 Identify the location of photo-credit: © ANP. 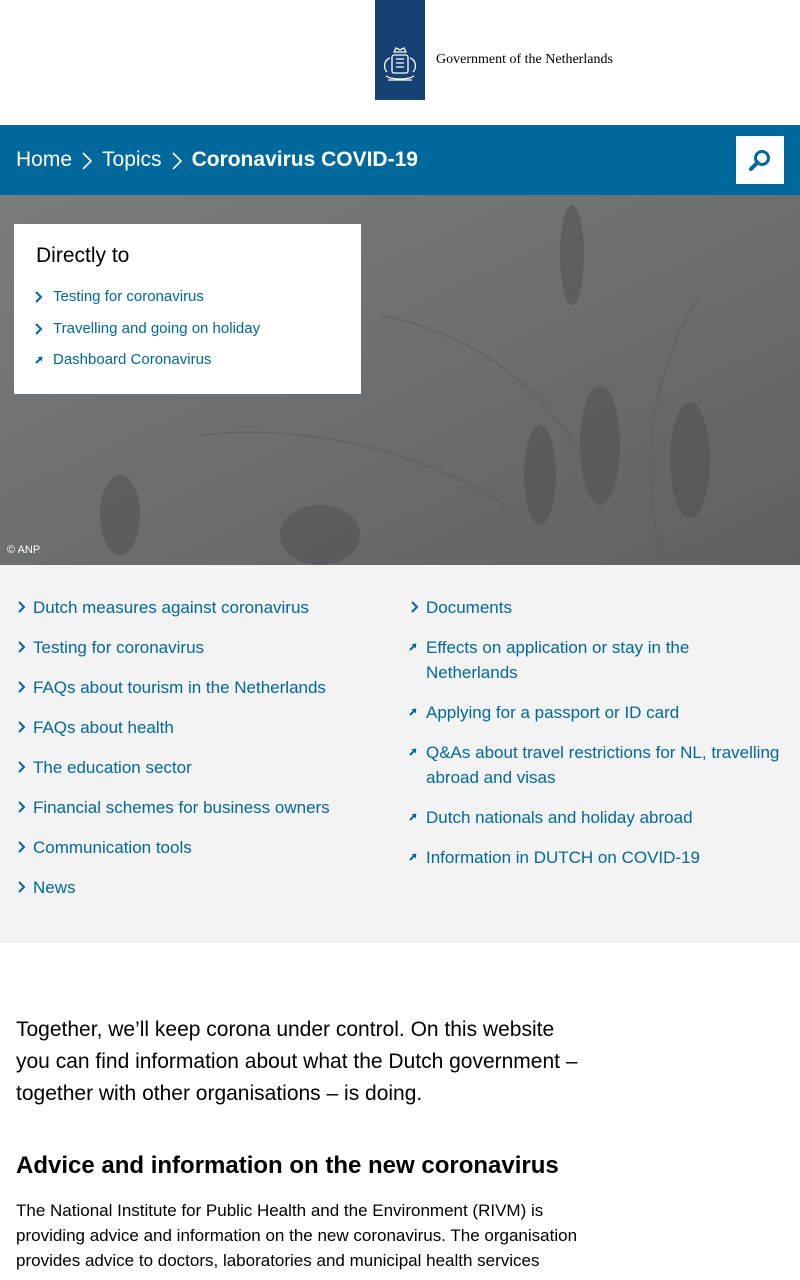
(24, 550).